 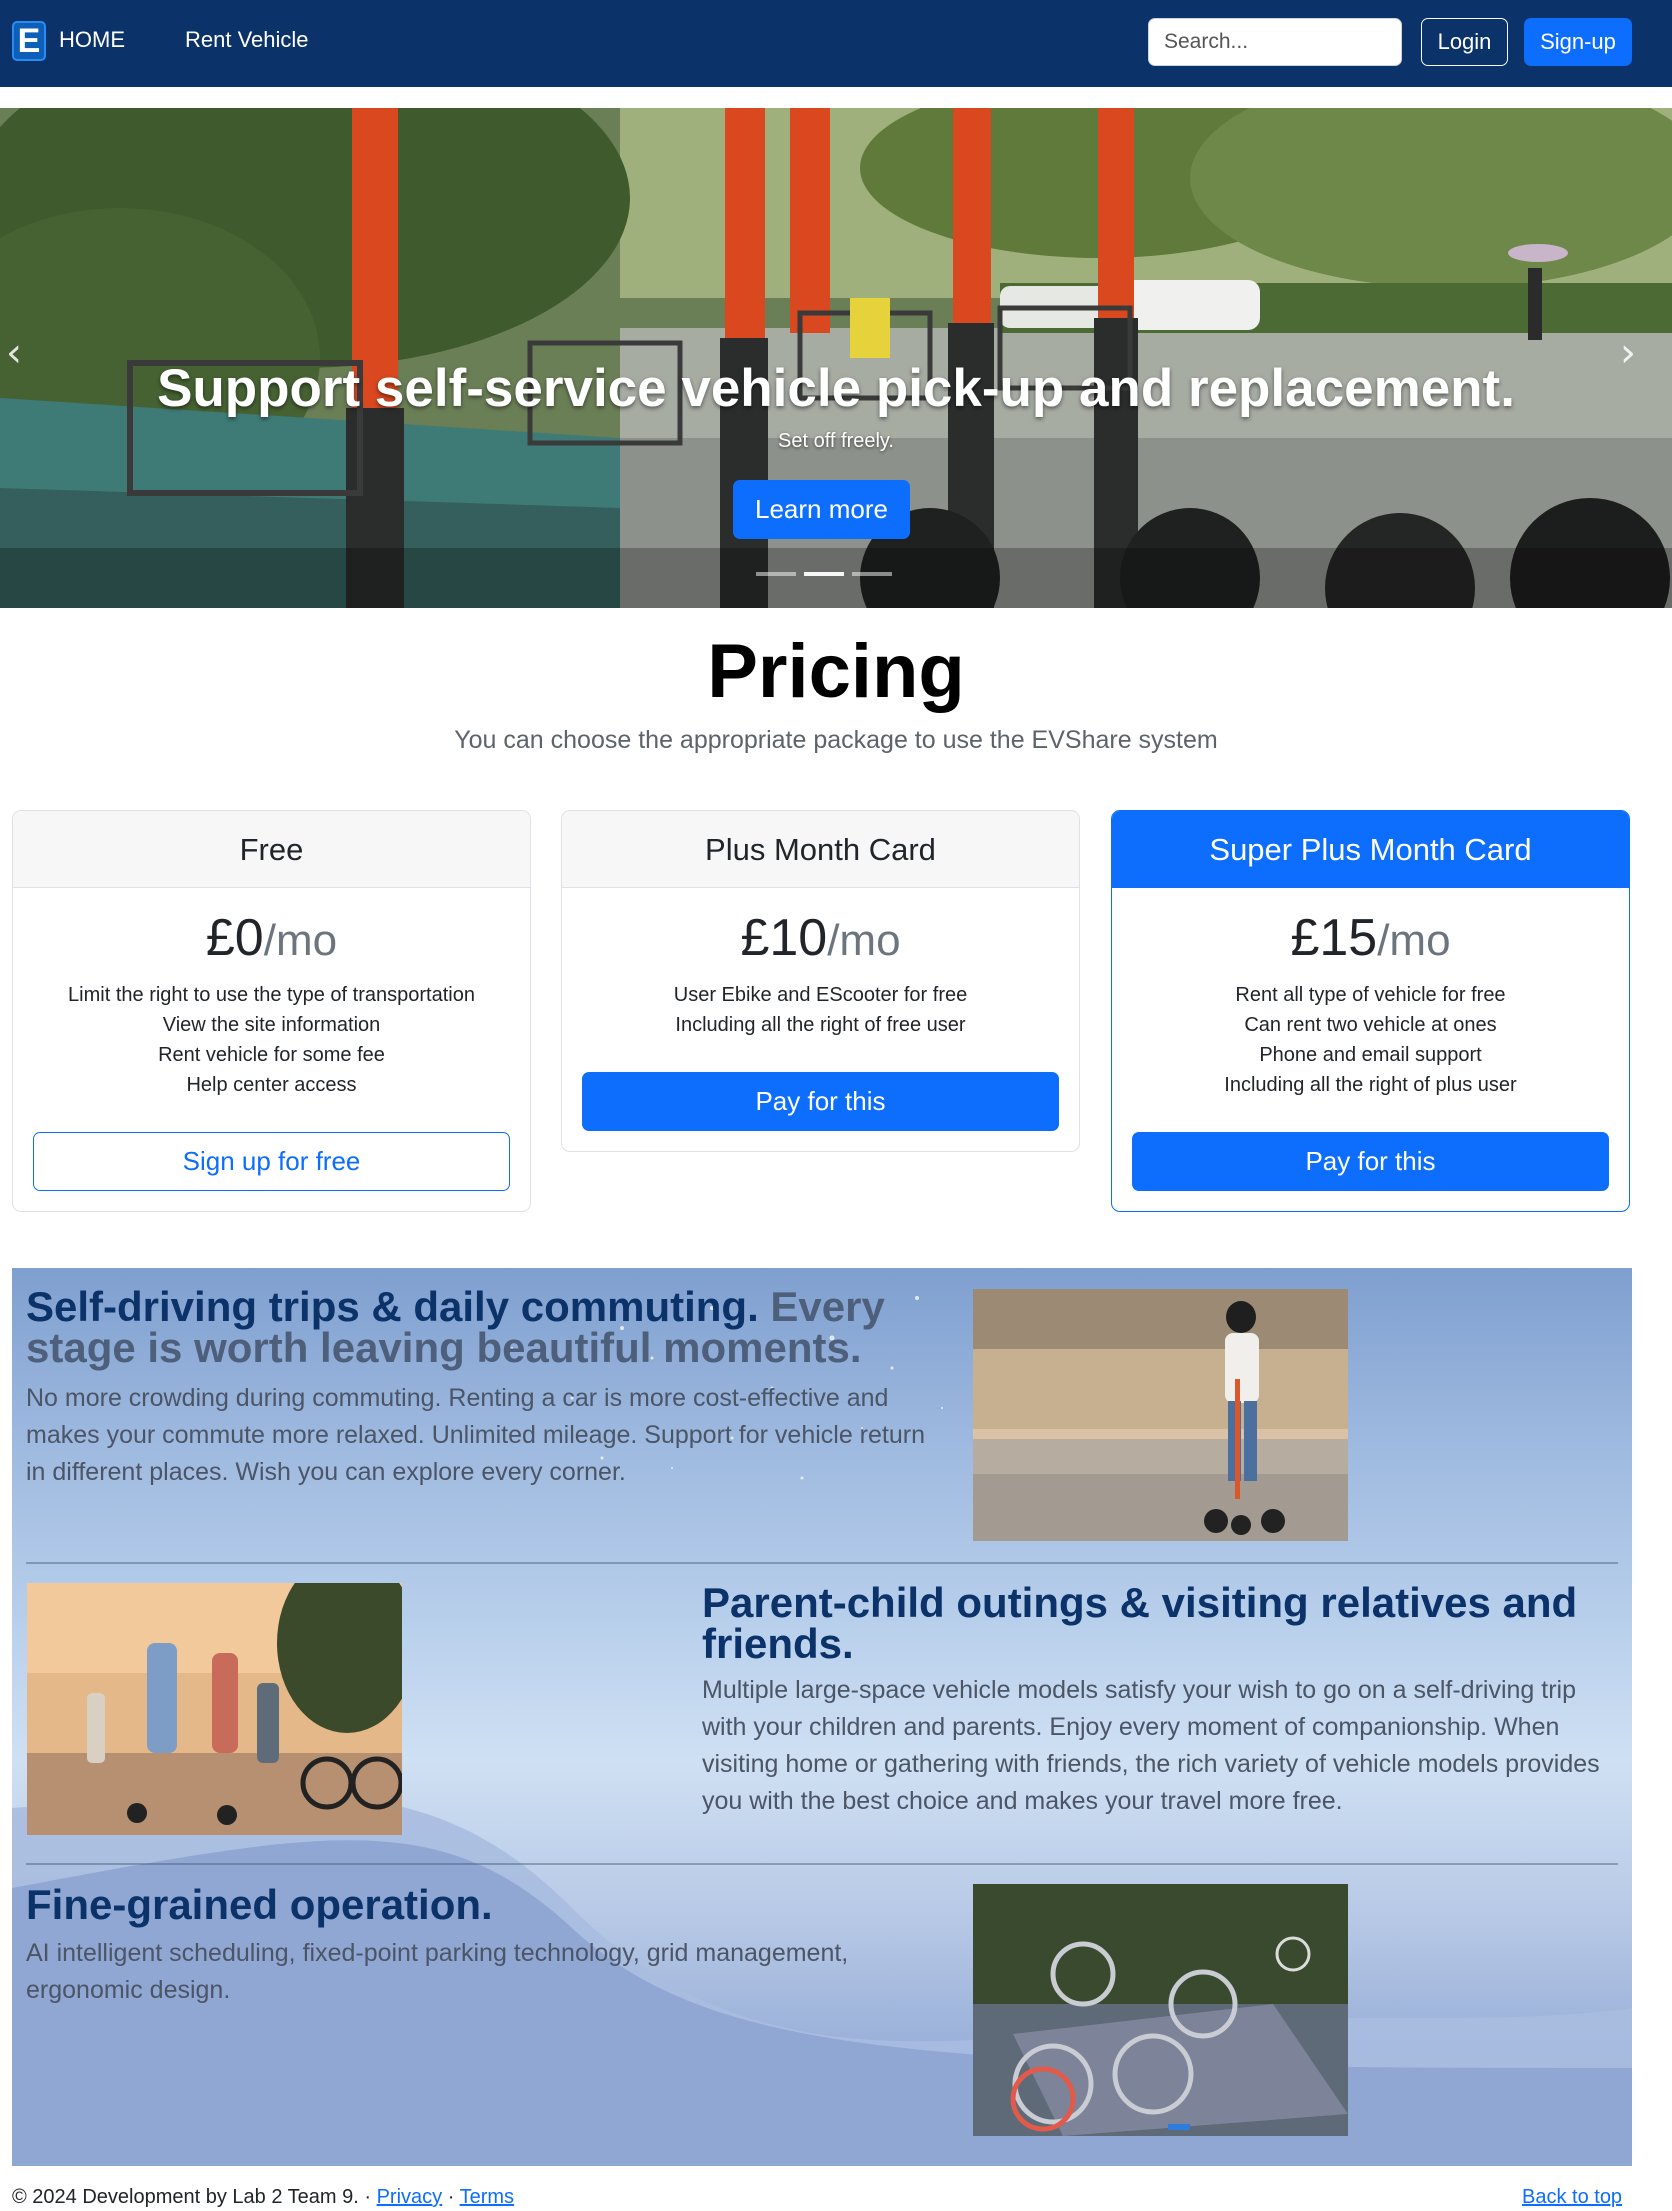 I want to click on plan-feature: Phone and email support, so click(x=1370, y=1055).